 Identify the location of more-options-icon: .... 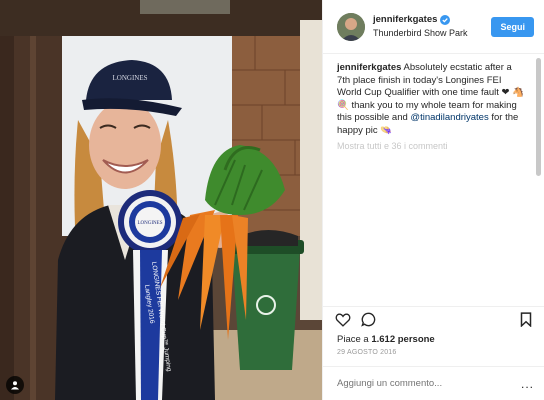
(527, 384).